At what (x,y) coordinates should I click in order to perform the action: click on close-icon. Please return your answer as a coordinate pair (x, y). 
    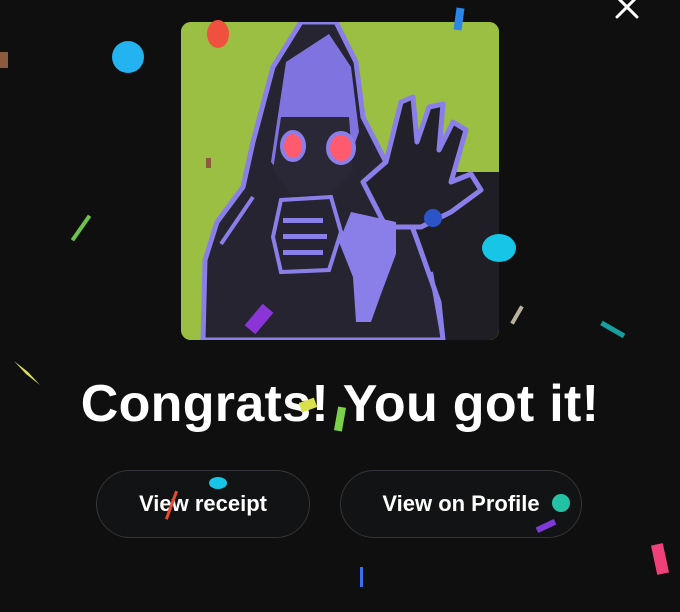
    Looking at the image, I should click on (627, 9).